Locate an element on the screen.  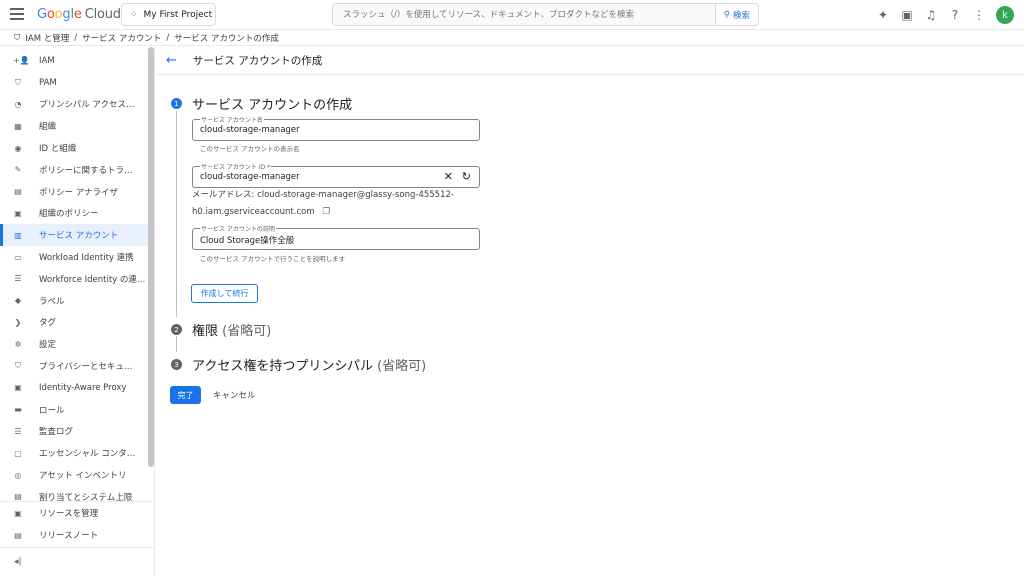
sidebar-item-icon: ◆ is located at coordinates (18, 301).